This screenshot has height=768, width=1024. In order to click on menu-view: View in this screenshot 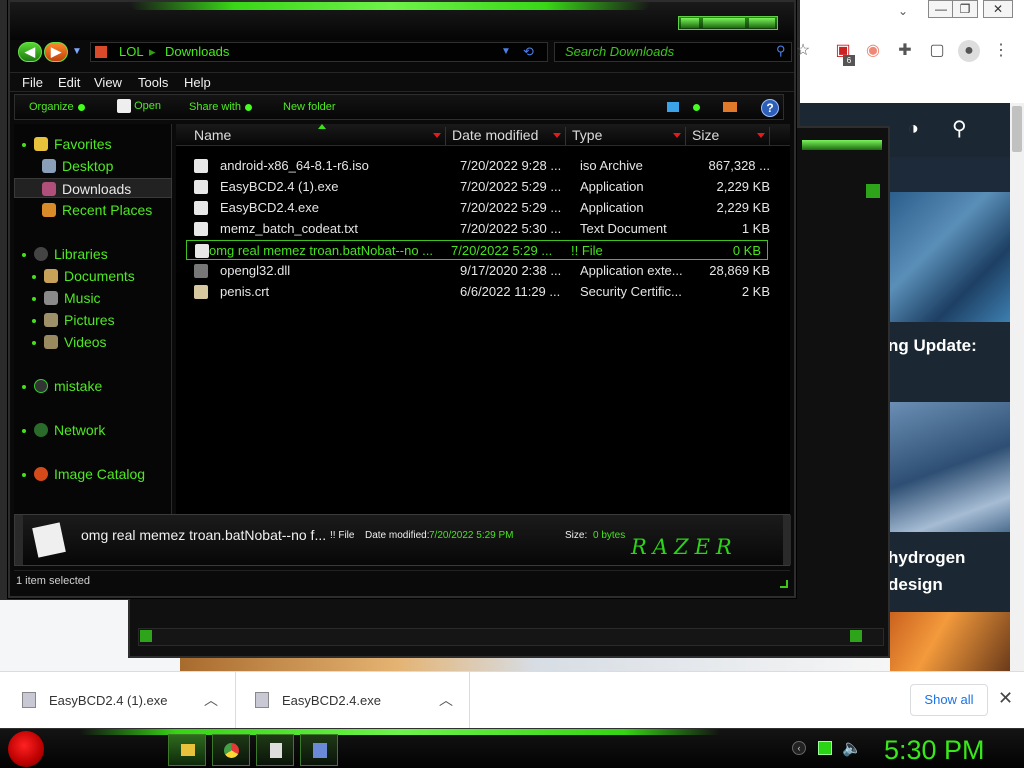, I will do `click(108, 82)`.